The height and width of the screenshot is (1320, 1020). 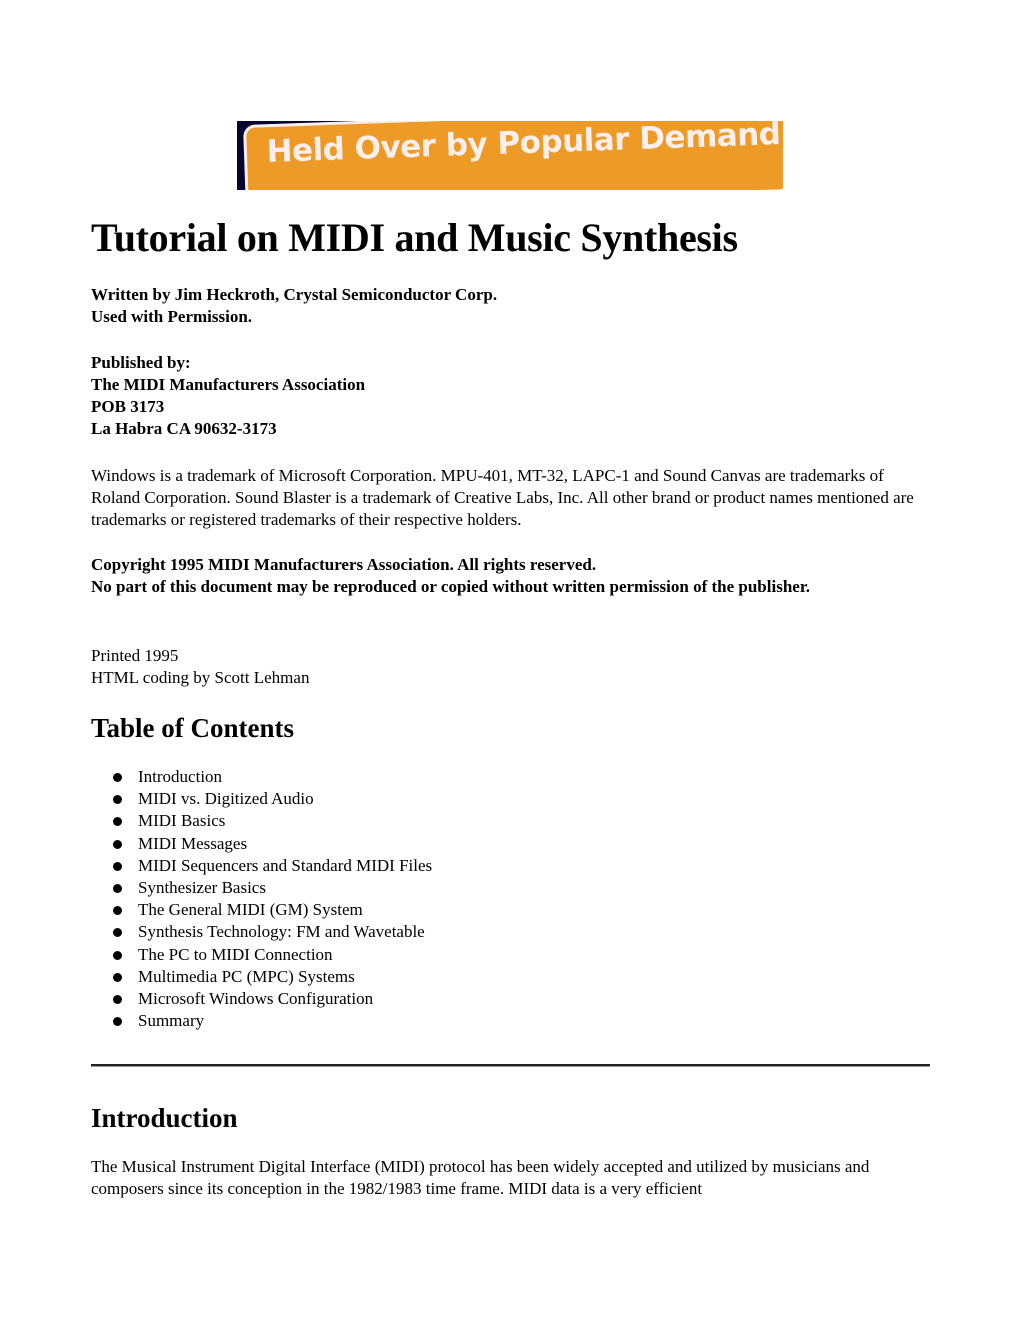 What do you see at coordinates (235, 954) in the screenshot?
I see `toc-link-pc-to-midi: The PC to MIDI Connection` at bounding box center [235, 954].